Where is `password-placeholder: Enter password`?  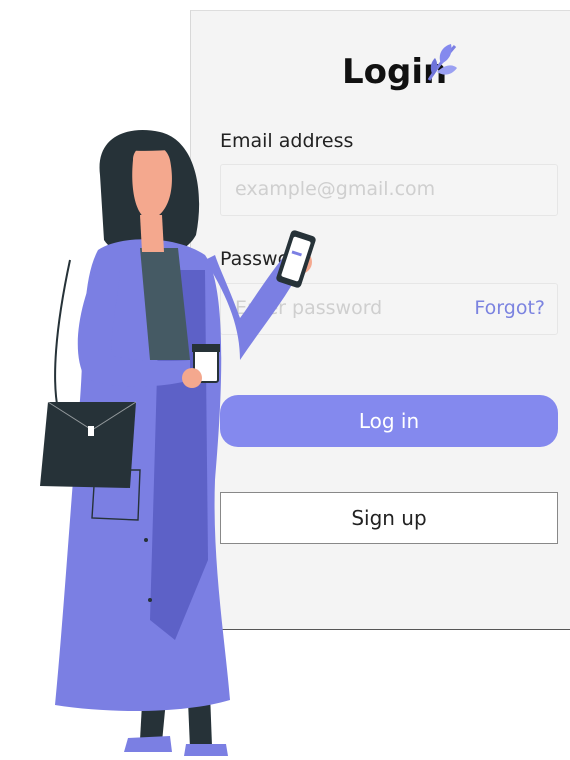 password-placeholder: Enter password is located at coordinates (309, 308).